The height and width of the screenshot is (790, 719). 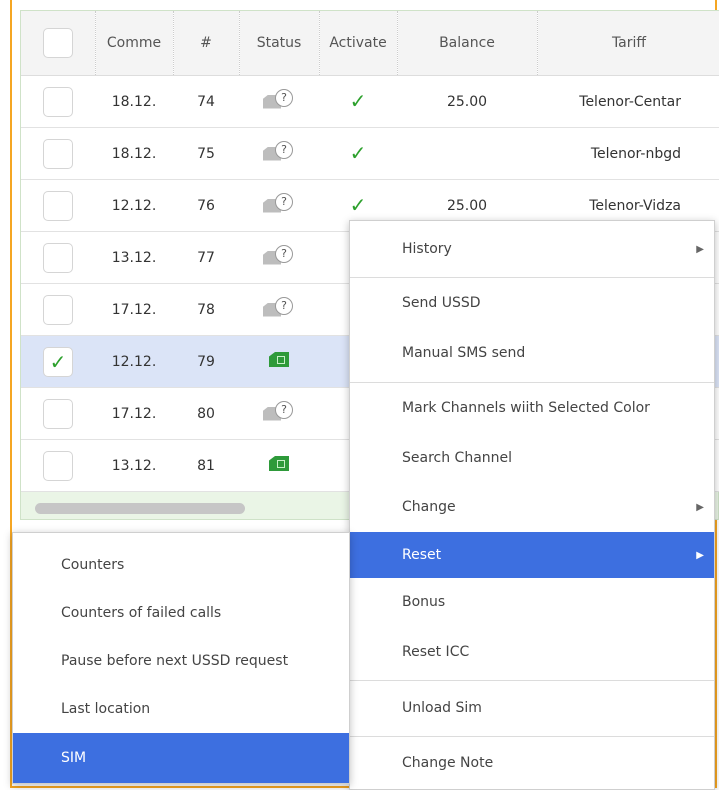 What do you see at coordinates (441, 303) in the screenshot?
I see `menu-item-label: Send USSD` at bounding box center [441, 303].